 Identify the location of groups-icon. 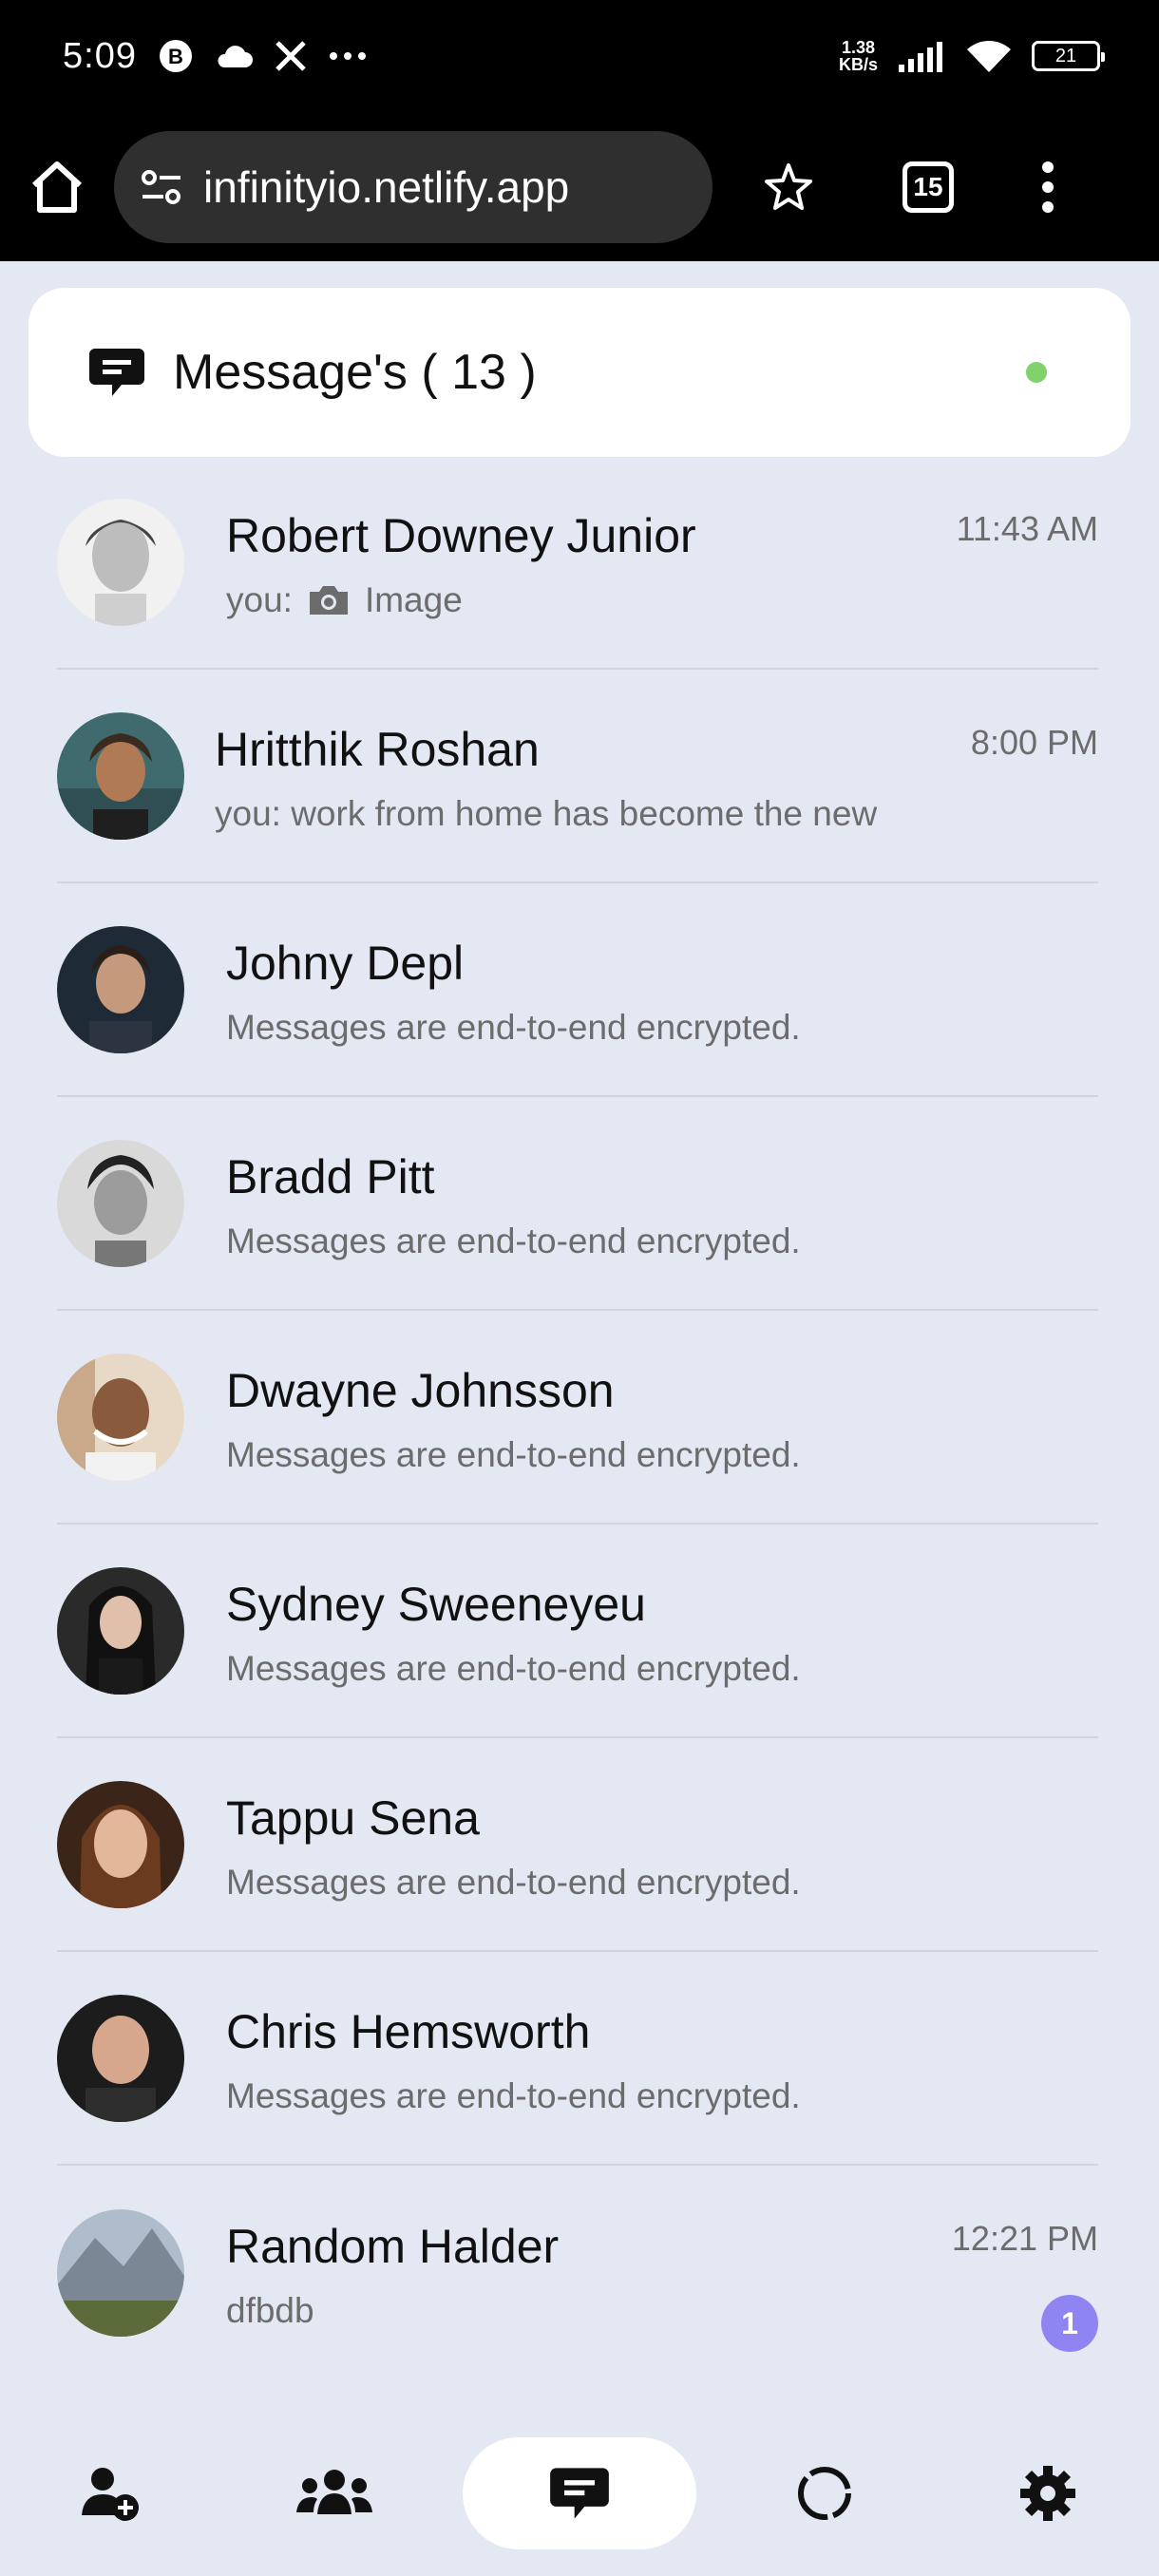
(334, 2492).